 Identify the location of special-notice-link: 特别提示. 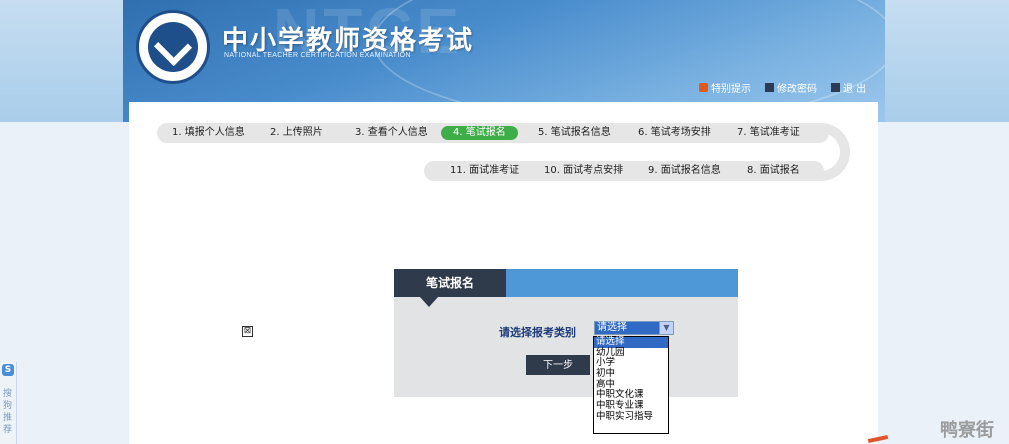
(725, 87).